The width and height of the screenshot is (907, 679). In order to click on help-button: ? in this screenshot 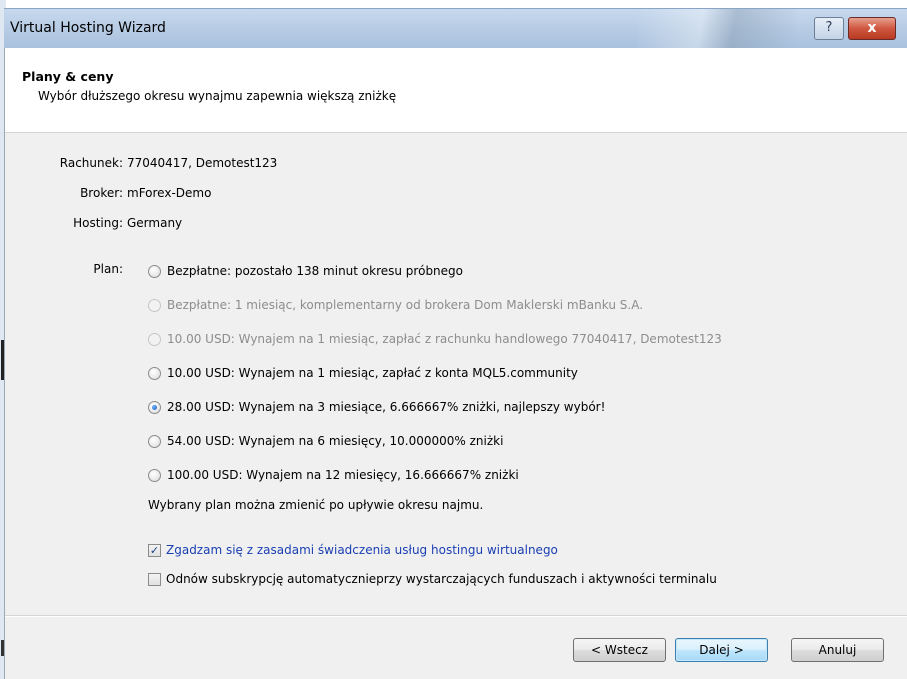, I will do `click(829, 28)`.